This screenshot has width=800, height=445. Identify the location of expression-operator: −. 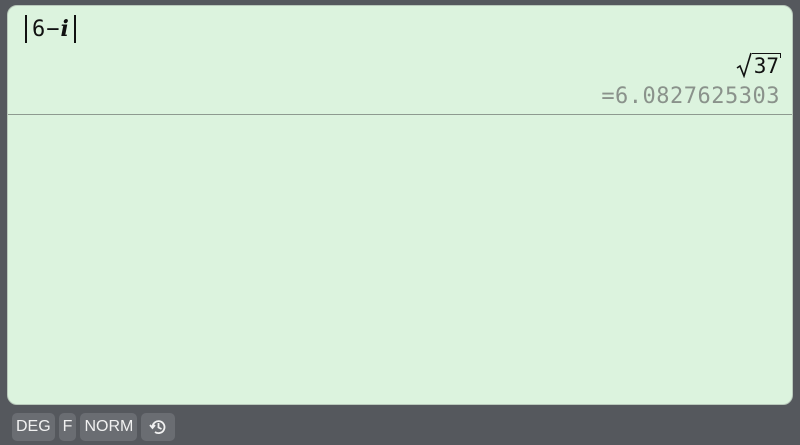
(53, 29).